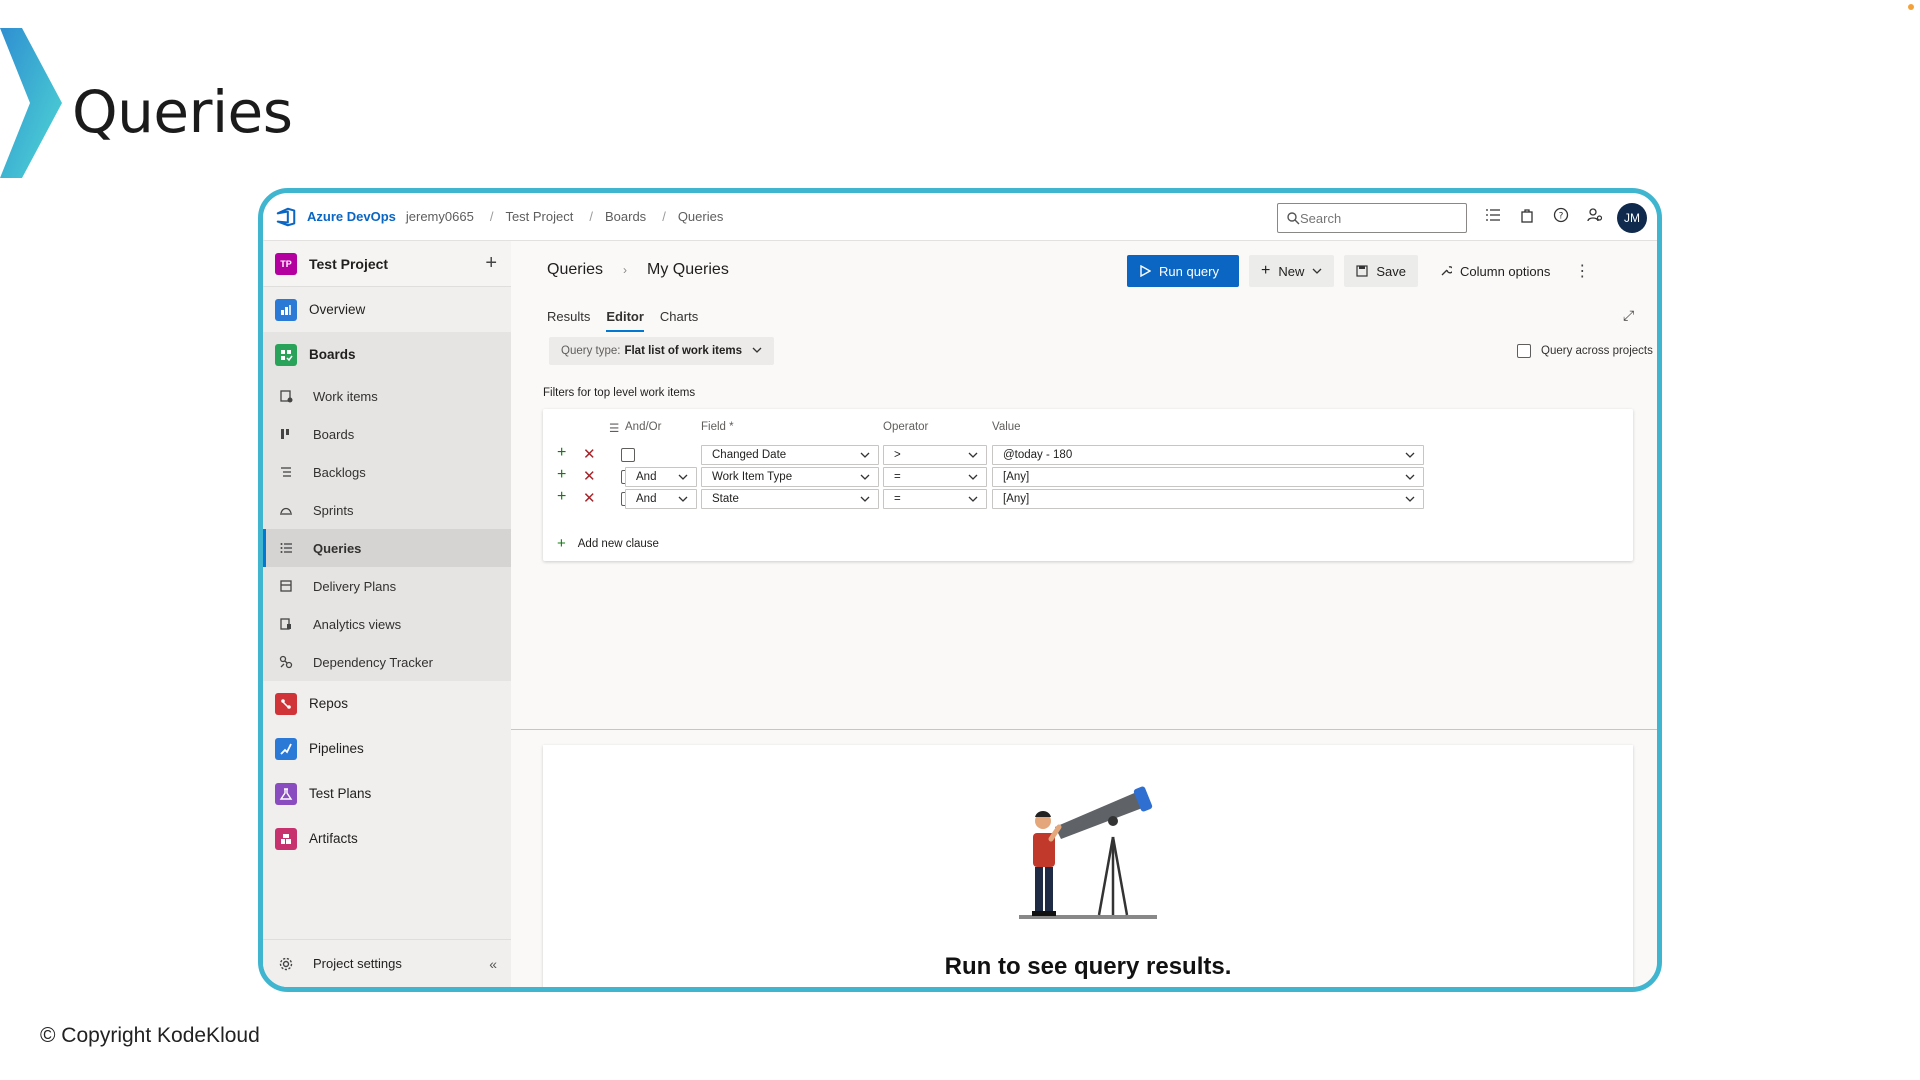 This screenshot has width=1920, height=1080. I want to click on sprints-icon, so click(286, 510).